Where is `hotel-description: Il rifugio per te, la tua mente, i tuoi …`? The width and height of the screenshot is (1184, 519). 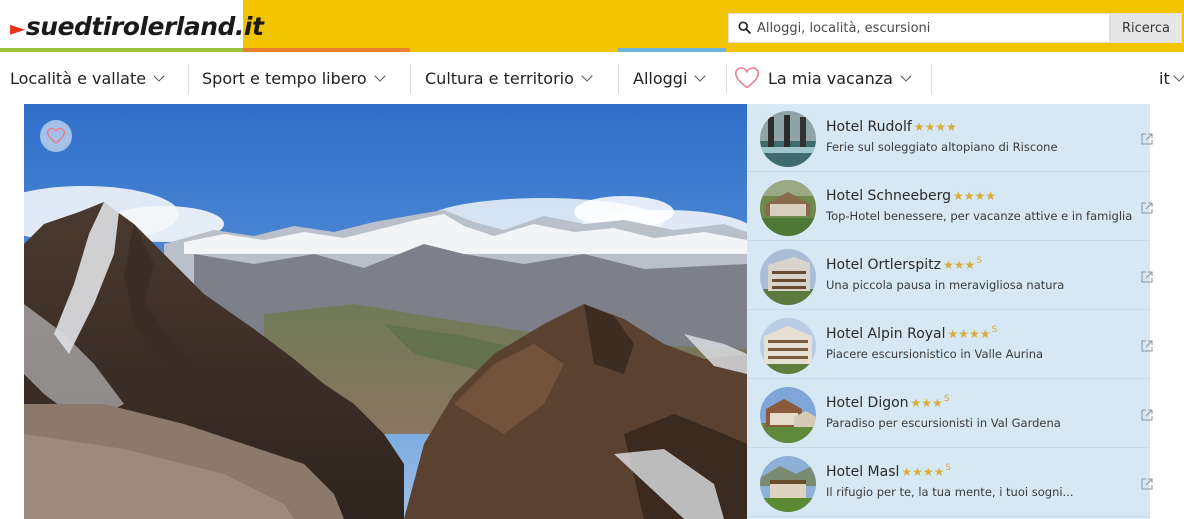
hotel-description: Il rifugio per te, la tua mente, i tuoi … is located at coordinates (950, 492).